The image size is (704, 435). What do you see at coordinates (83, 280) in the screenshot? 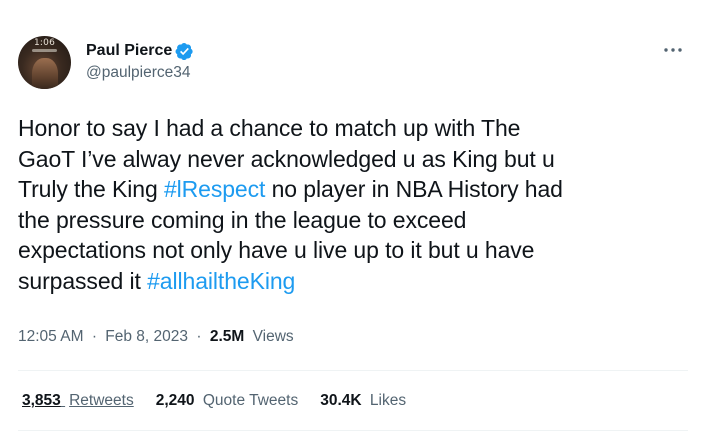
I see `tweet-text-segment: surpassed it` at bounding box center [83, 280].